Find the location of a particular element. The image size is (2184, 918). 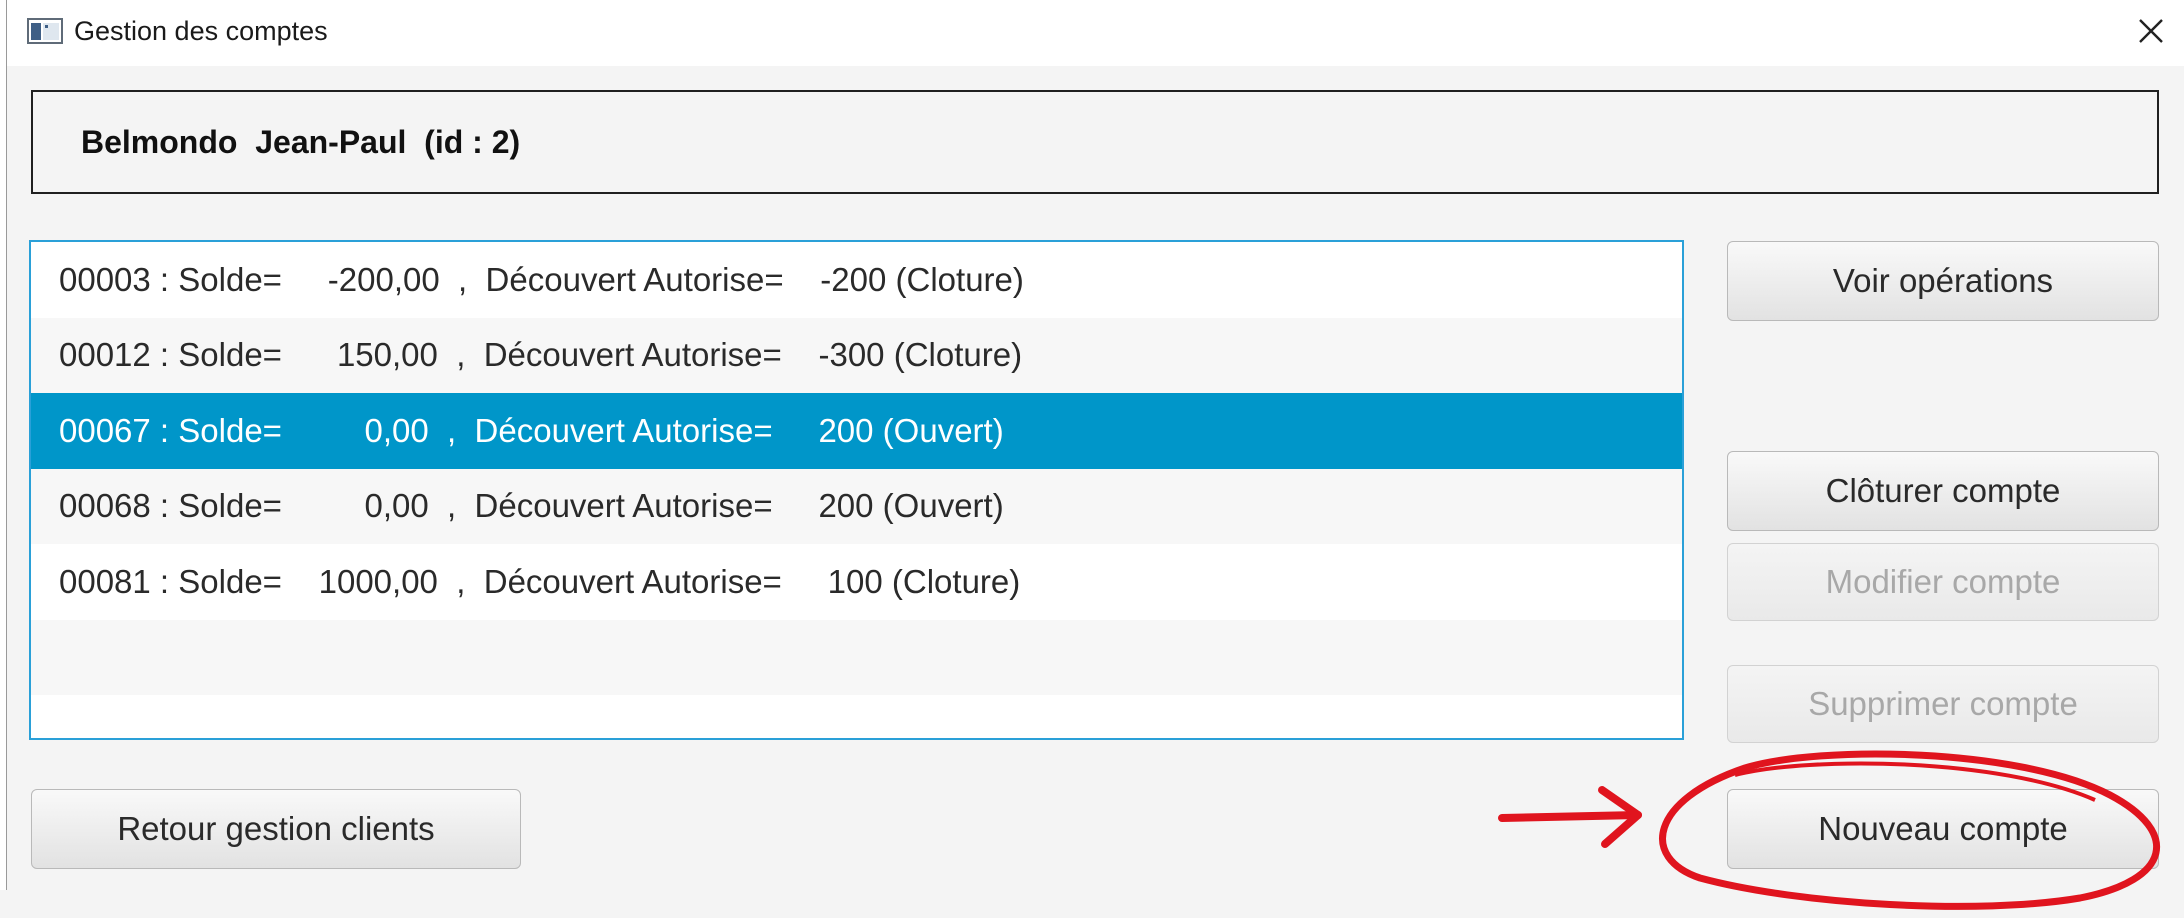

app-window-icon is located at coordinates (45, 31).